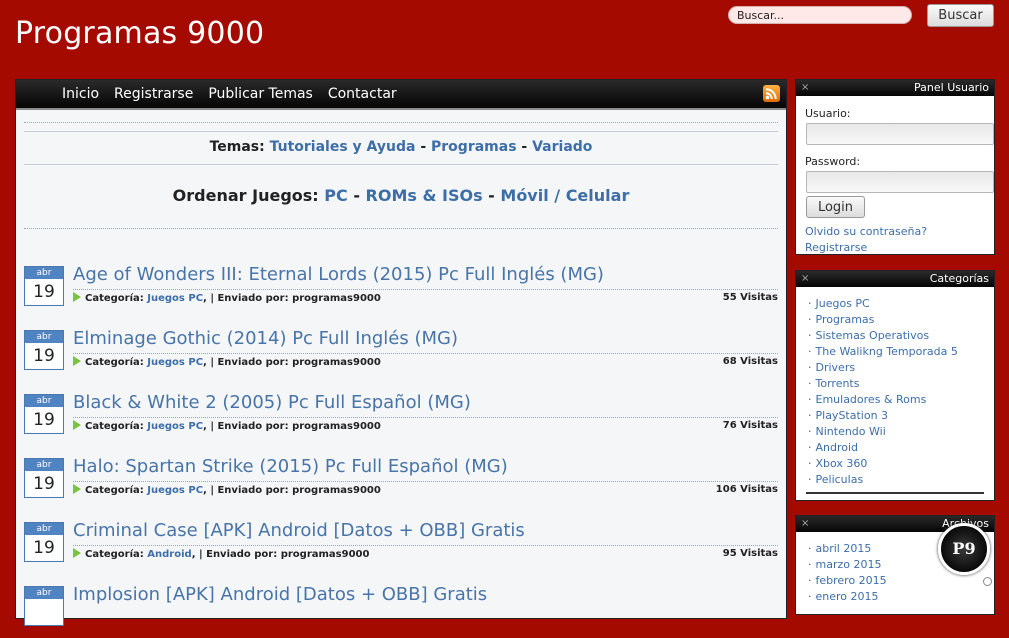  What do you see at coordinates (564, 195) in the screenshot?
I see `order-link-movil: Móvil / Celular` at bounding box center [564, 195].